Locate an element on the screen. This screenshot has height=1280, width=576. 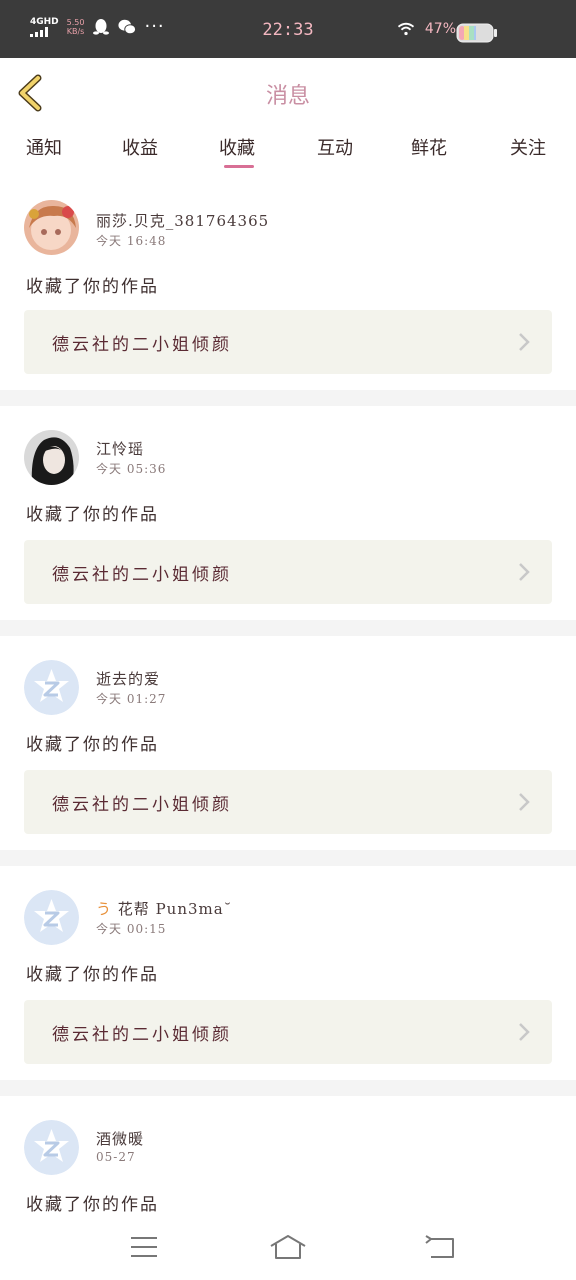
system-nav-bar is located at coordinates (288, 1251).